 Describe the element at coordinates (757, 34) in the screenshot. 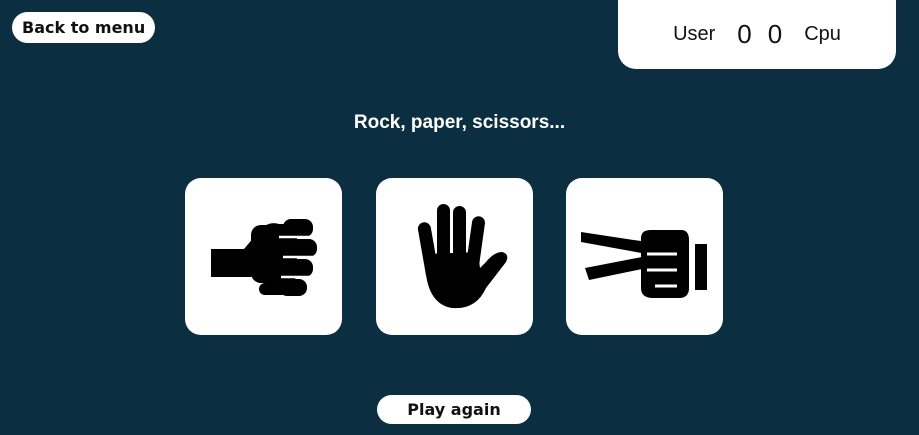

I see `scoreboard: User 0 0 Cpu` at that location.